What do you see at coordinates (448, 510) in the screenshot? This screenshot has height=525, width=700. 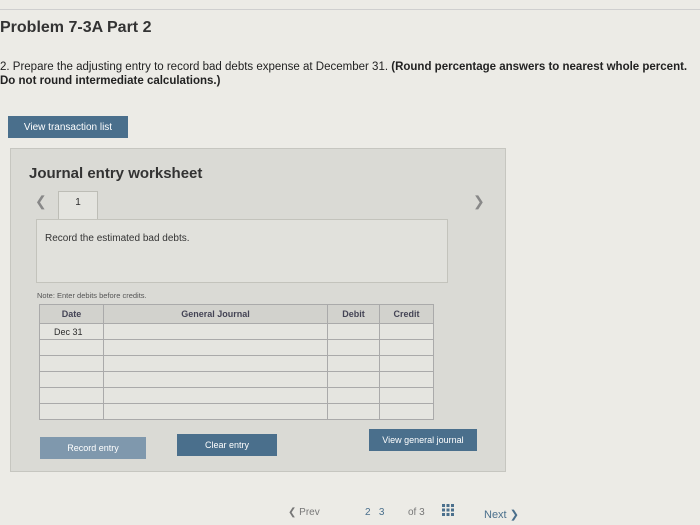 I see `grid-icon` at bounding box center [448, 510].